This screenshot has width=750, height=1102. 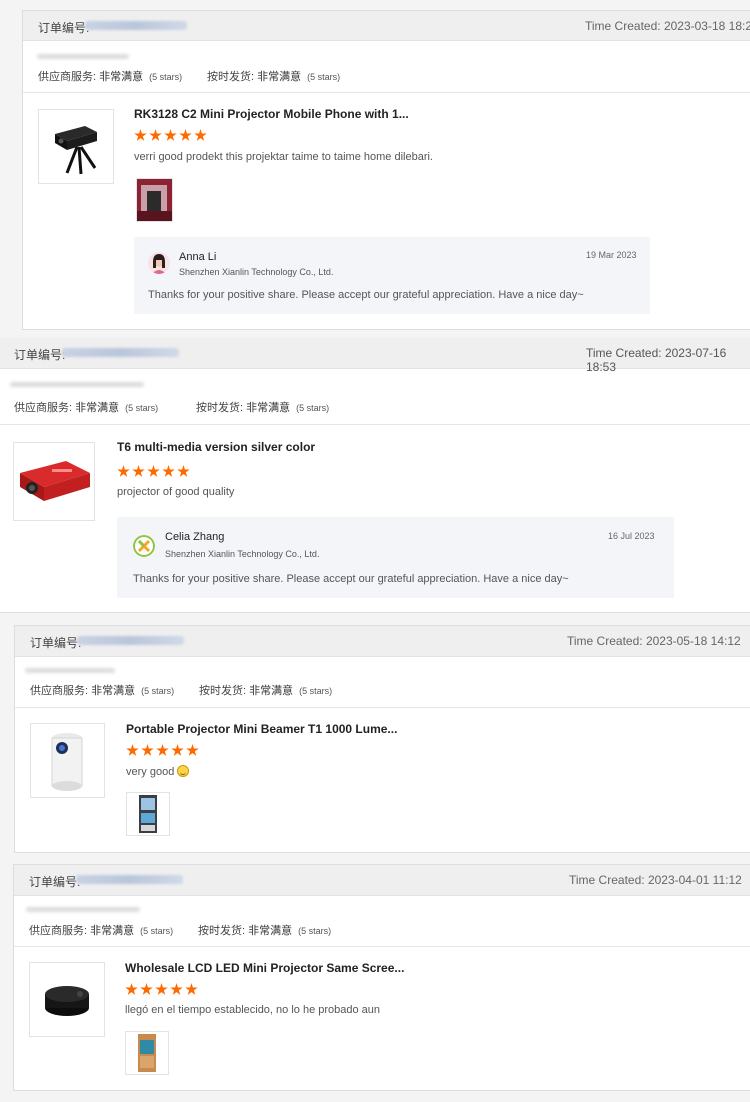 I want to click on time-created: Time Created: 2023-05-18 14:12, so click(x=654, y=641).